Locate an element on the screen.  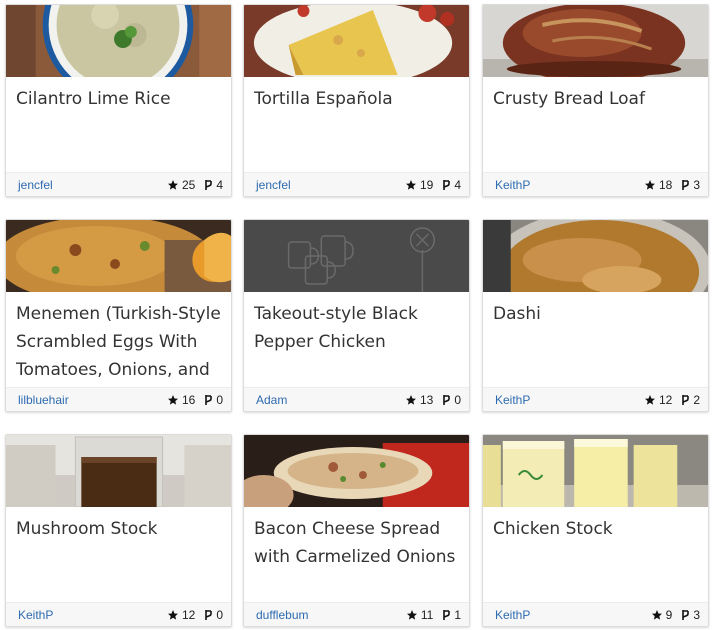
recipe-card: Mushroom Stock KeithP 12 0 is located at coordinates (118, 530).